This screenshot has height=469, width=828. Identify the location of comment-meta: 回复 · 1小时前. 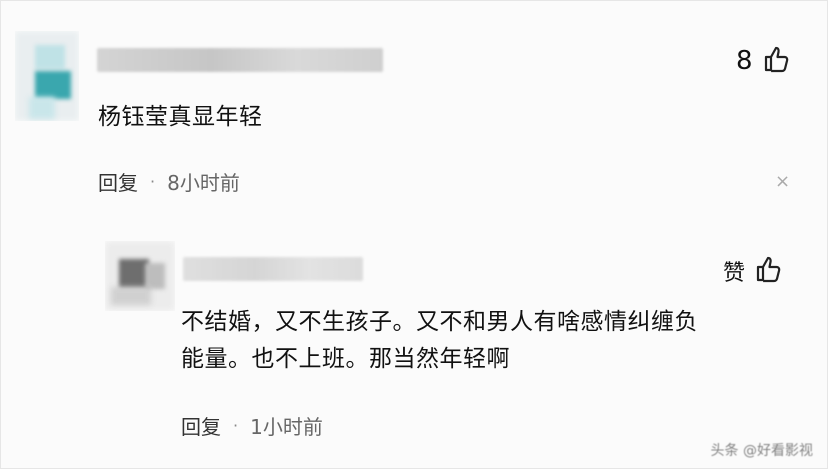
(252, 425).